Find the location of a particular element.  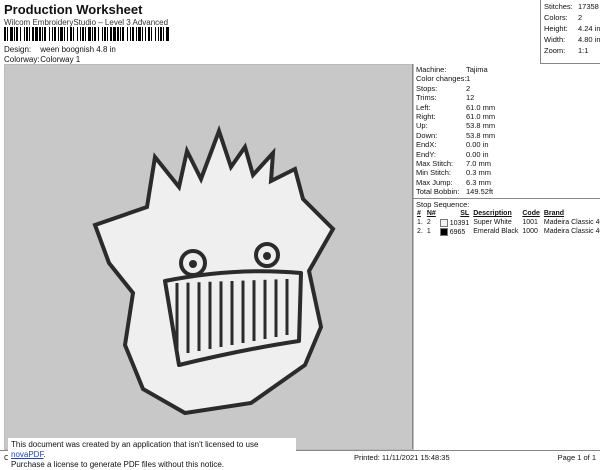

summary-label: Width: is located at coordinates (555, 39).